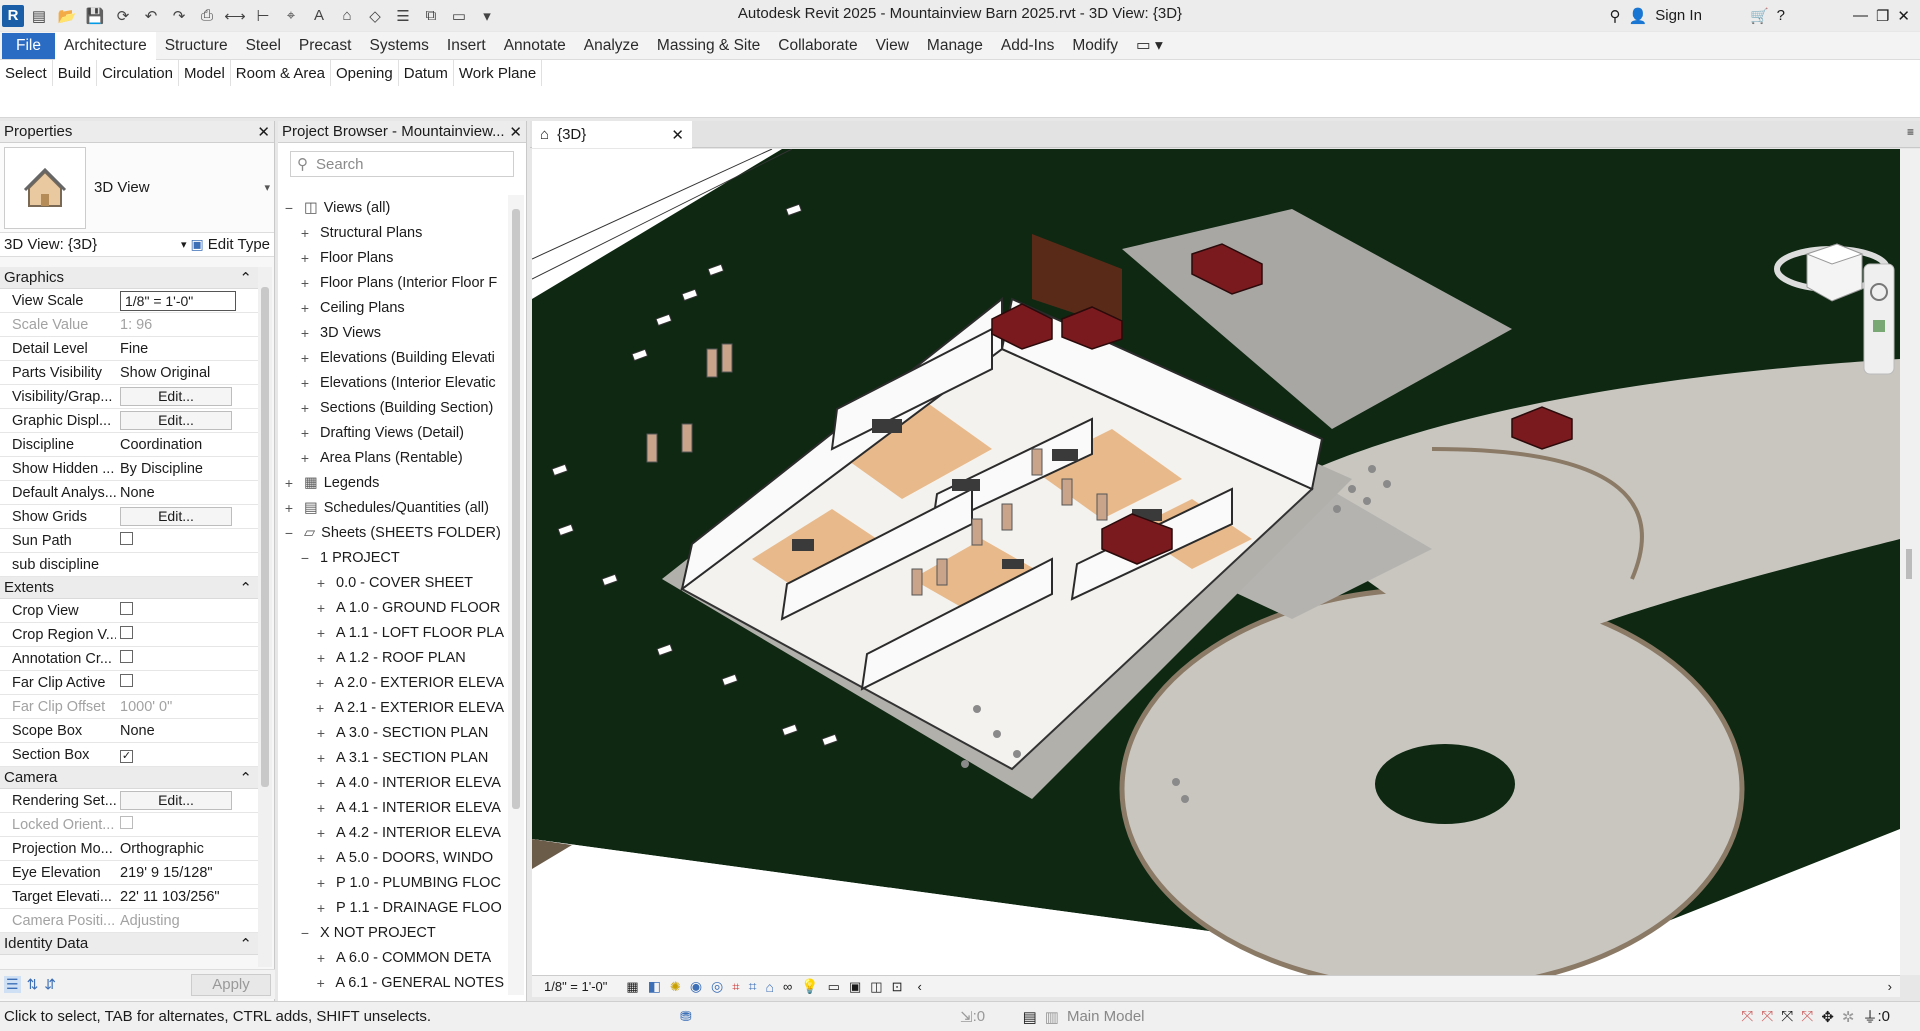 This screenshot has width=1920, height=1031. What do you see at coordinates (231, 984) in the screenshot?
I see `apply-button: Apply` at bounding box center [231, 984].